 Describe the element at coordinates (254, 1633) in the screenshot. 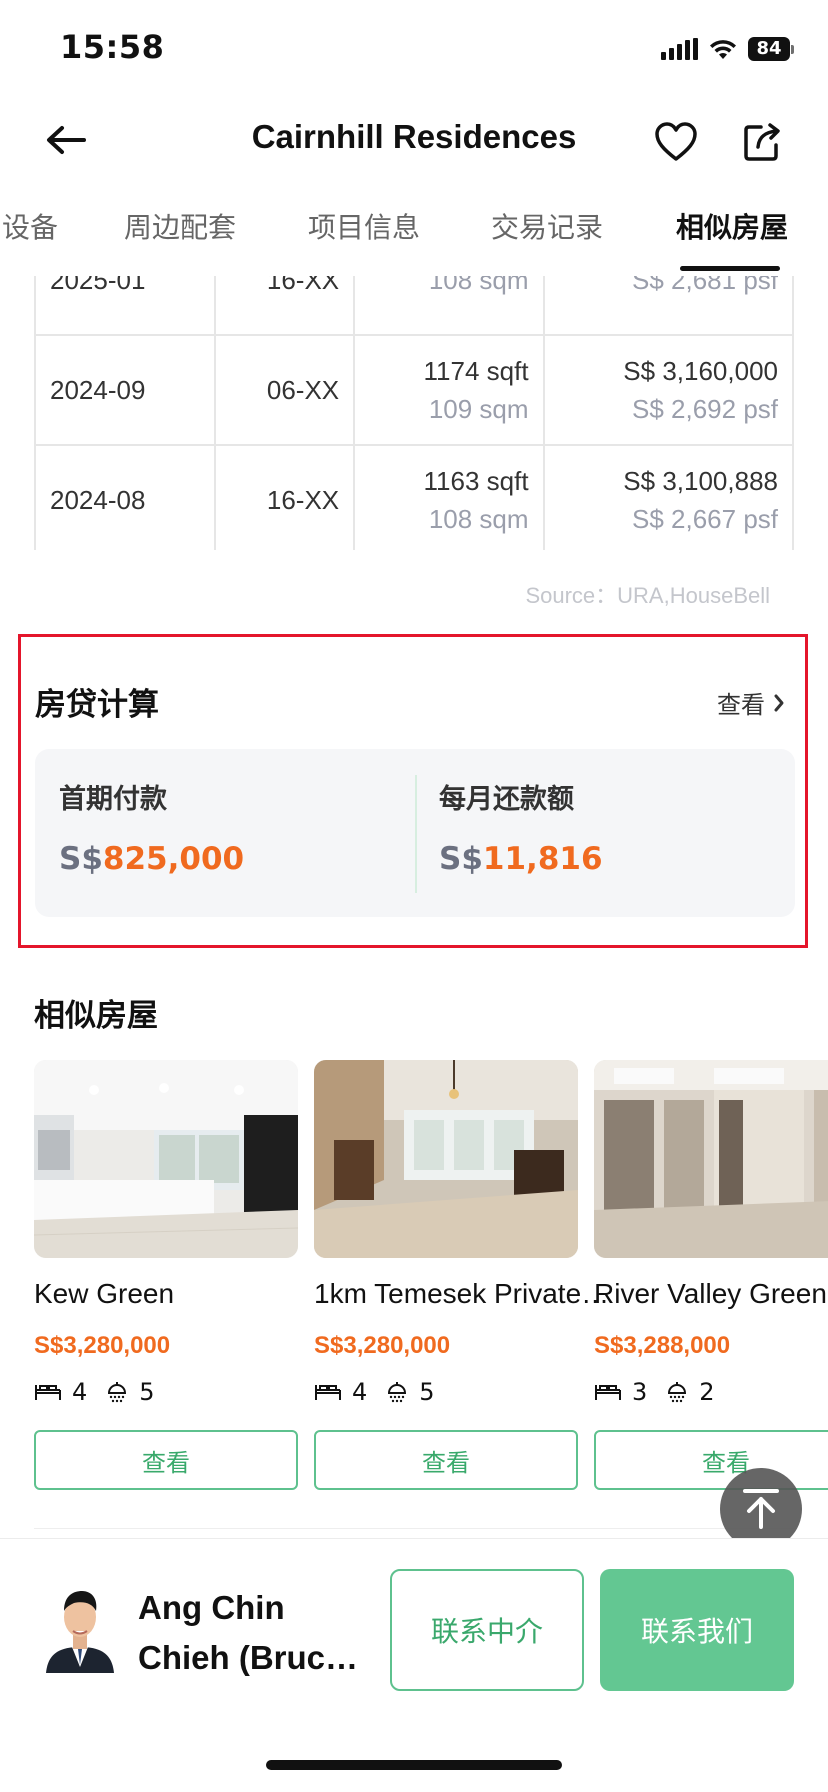

I see `agent-name: Ang Chin Chieh (Bruce Ang)` at that location.